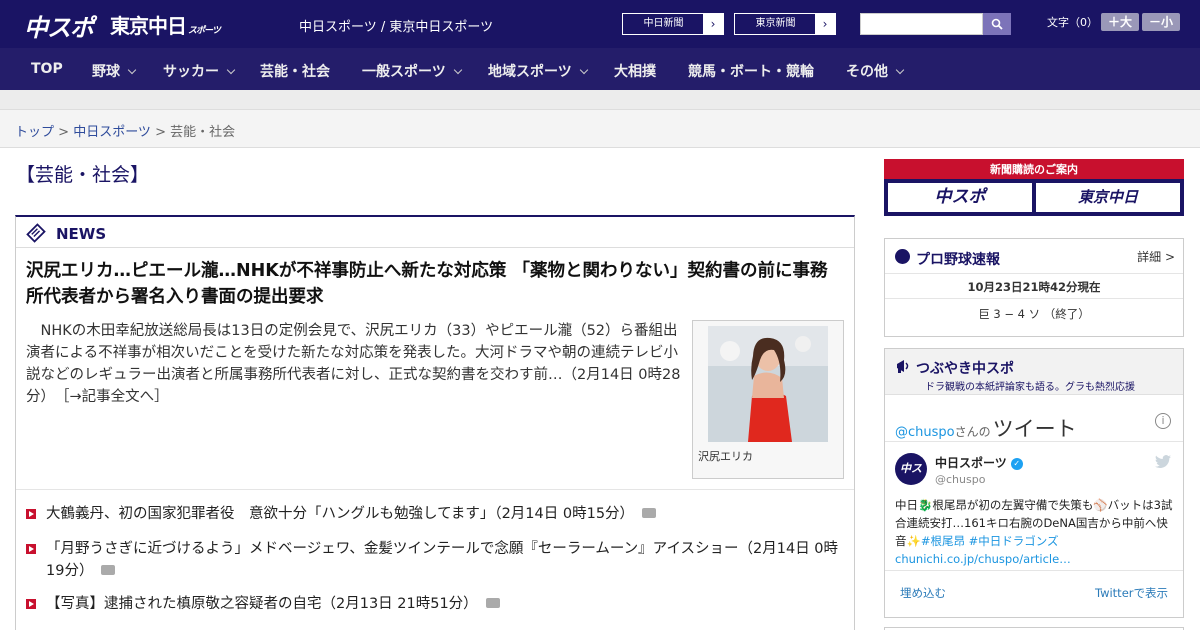  Describe the element at coordinates (404, 72) in the screenshot. I see `nav-label: 一般スポーツ` at that location.